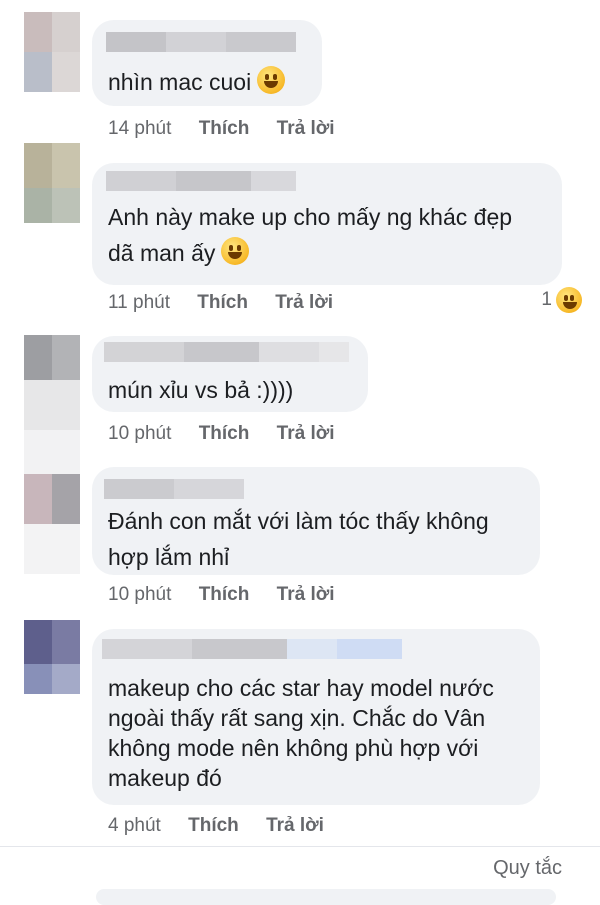  I want to click on reaction-count: 1, so click(561, 300).